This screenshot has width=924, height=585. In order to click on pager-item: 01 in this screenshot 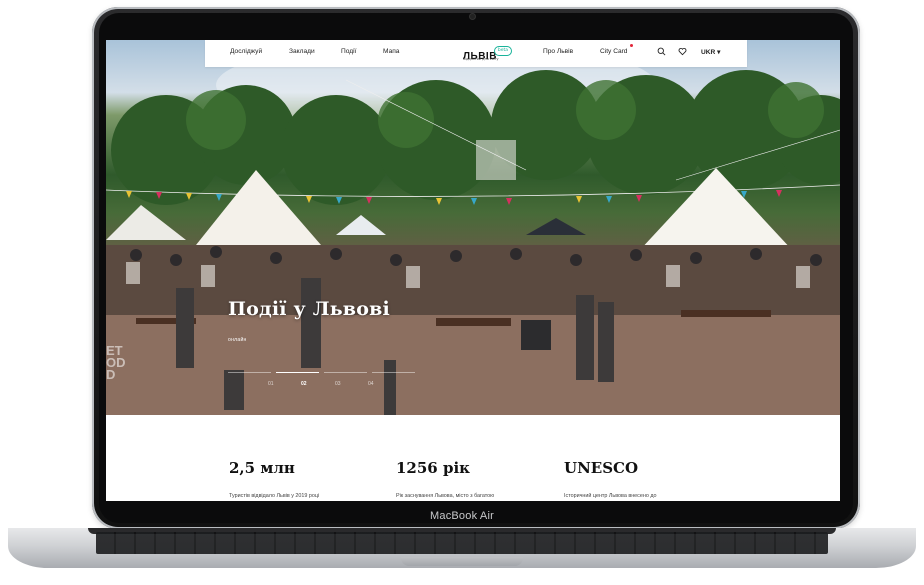, I will do `click(271, 384)`.